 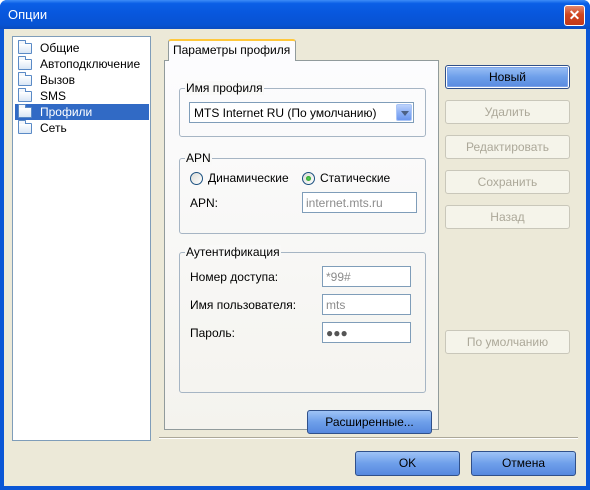 I want to click on tree-item-profiles: Профили, so click(x=82, y=111).